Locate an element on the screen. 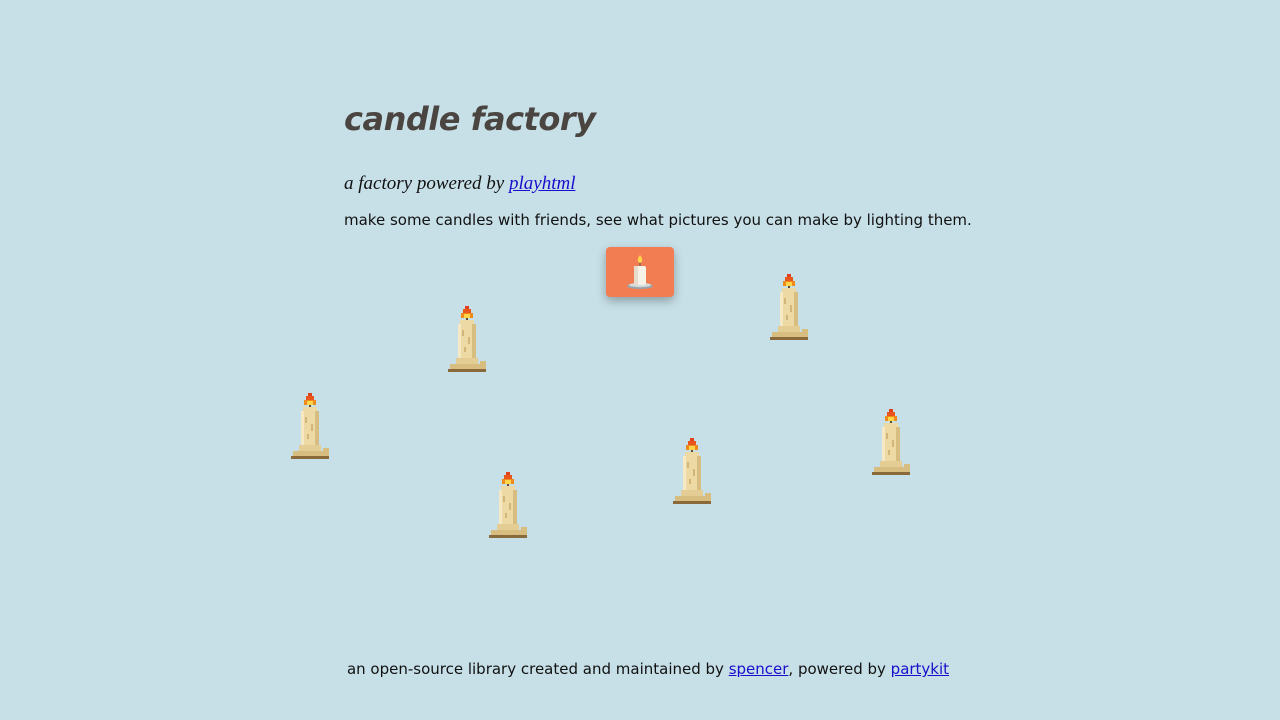 The width and height of the screenshot is (1280, 720). playhtml-link: playhtml is located at coordinates (542, 183).